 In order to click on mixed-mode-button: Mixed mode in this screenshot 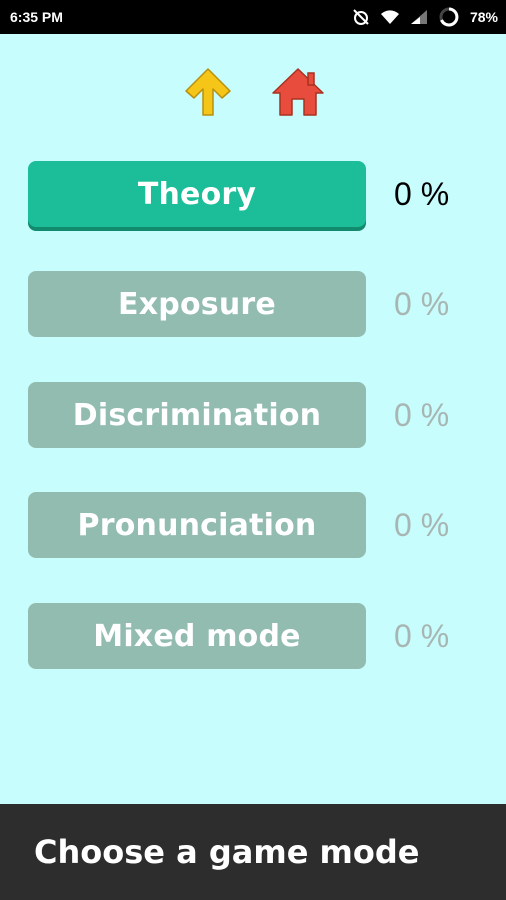, I will do `click(197, 636)`.